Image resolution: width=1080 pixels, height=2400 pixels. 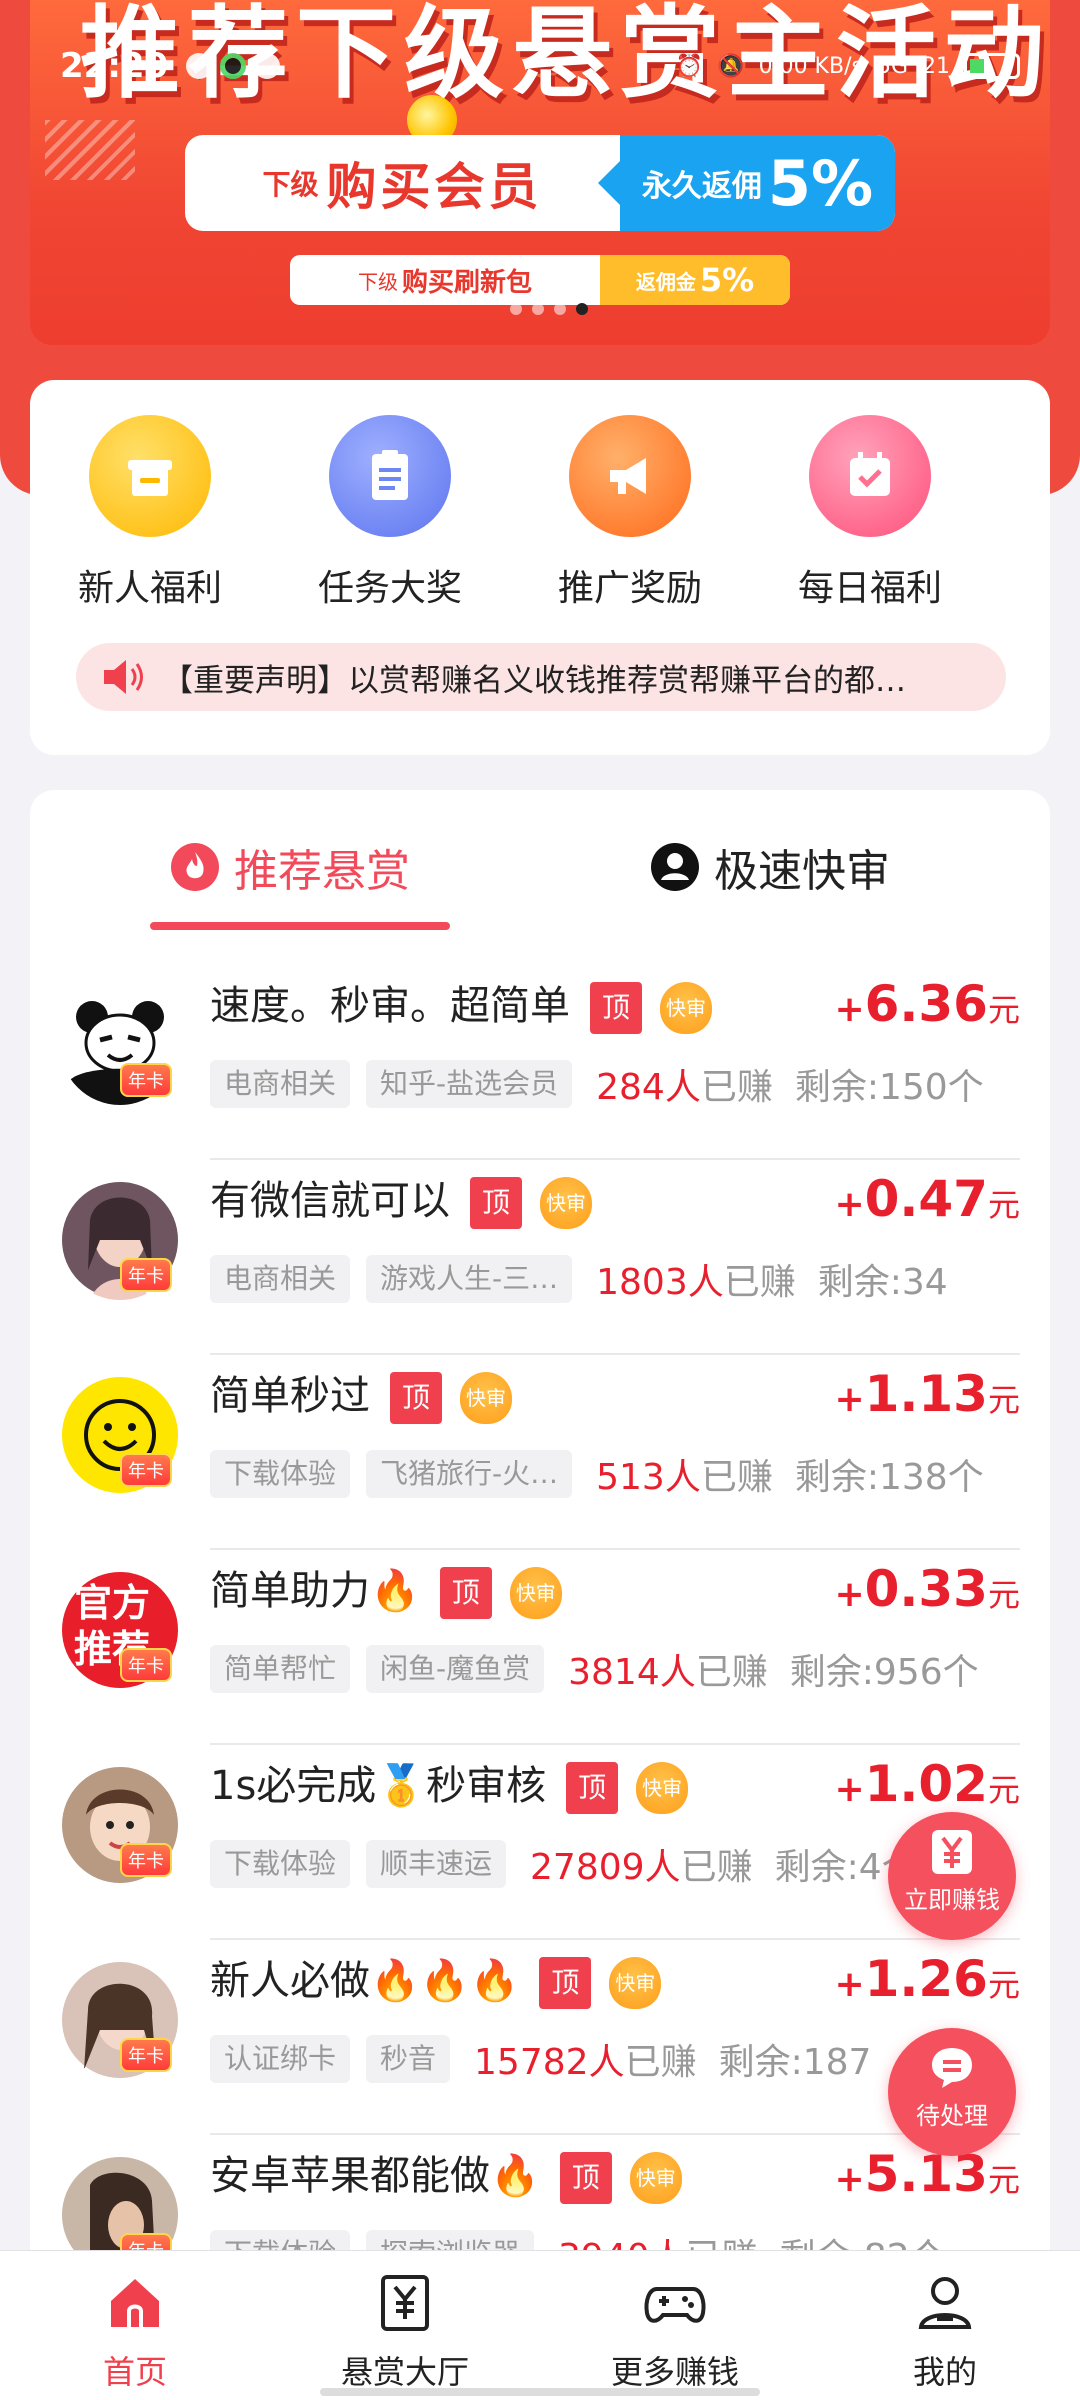 What do you see at coordinates (952, 2116) in the screenshot?
I see `fab-label: 待处理` at bounding box center [952, 2116].